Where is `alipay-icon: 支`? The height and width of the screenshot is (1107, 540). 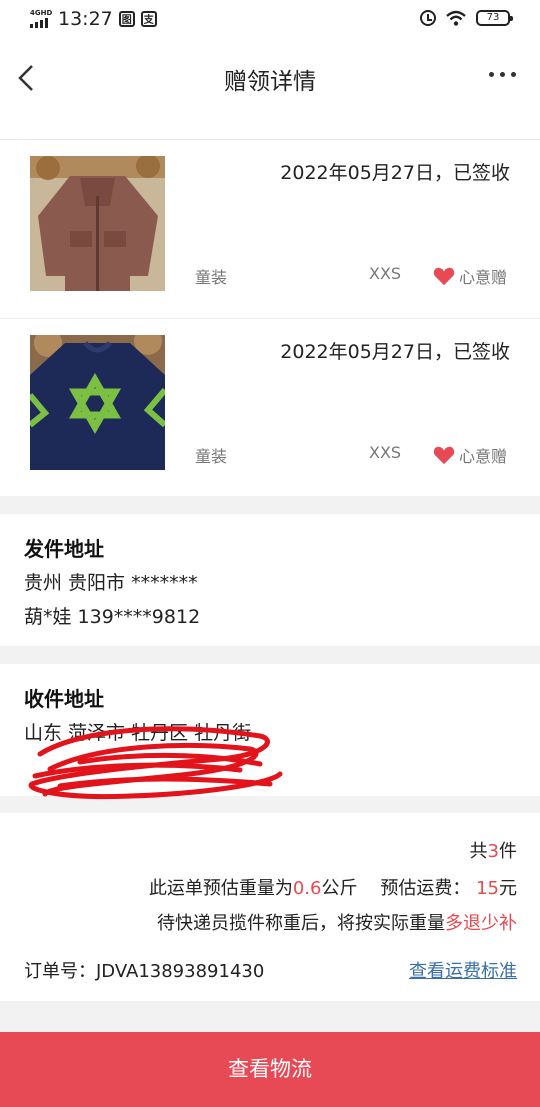
alipay-icon: 支 is located at coordinates (148, 19).